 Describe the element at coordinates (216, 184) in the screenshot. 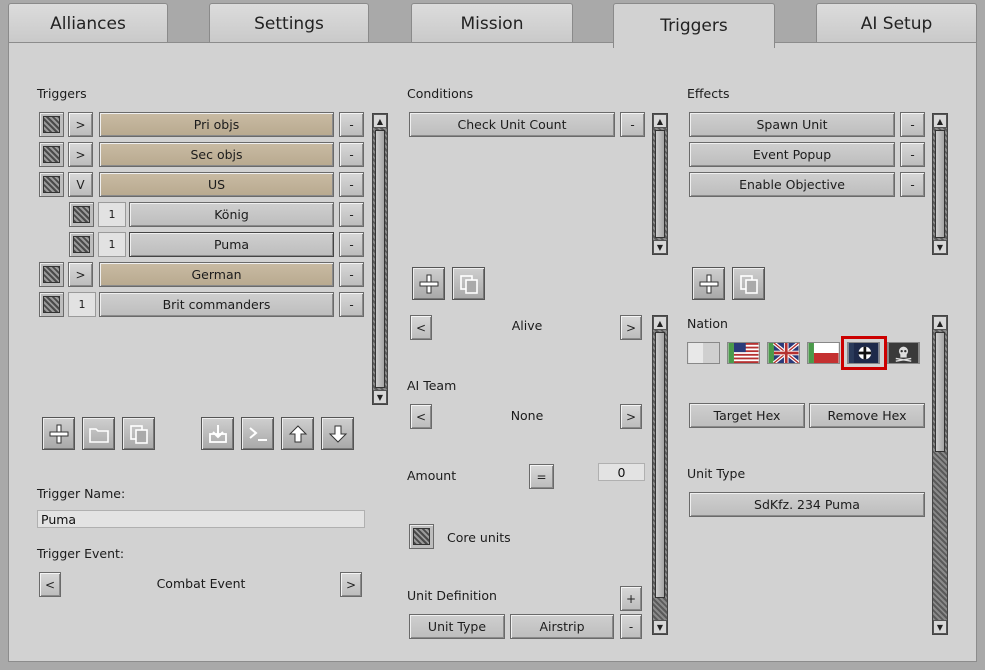

I see `trigger-item-us: US` at that location.